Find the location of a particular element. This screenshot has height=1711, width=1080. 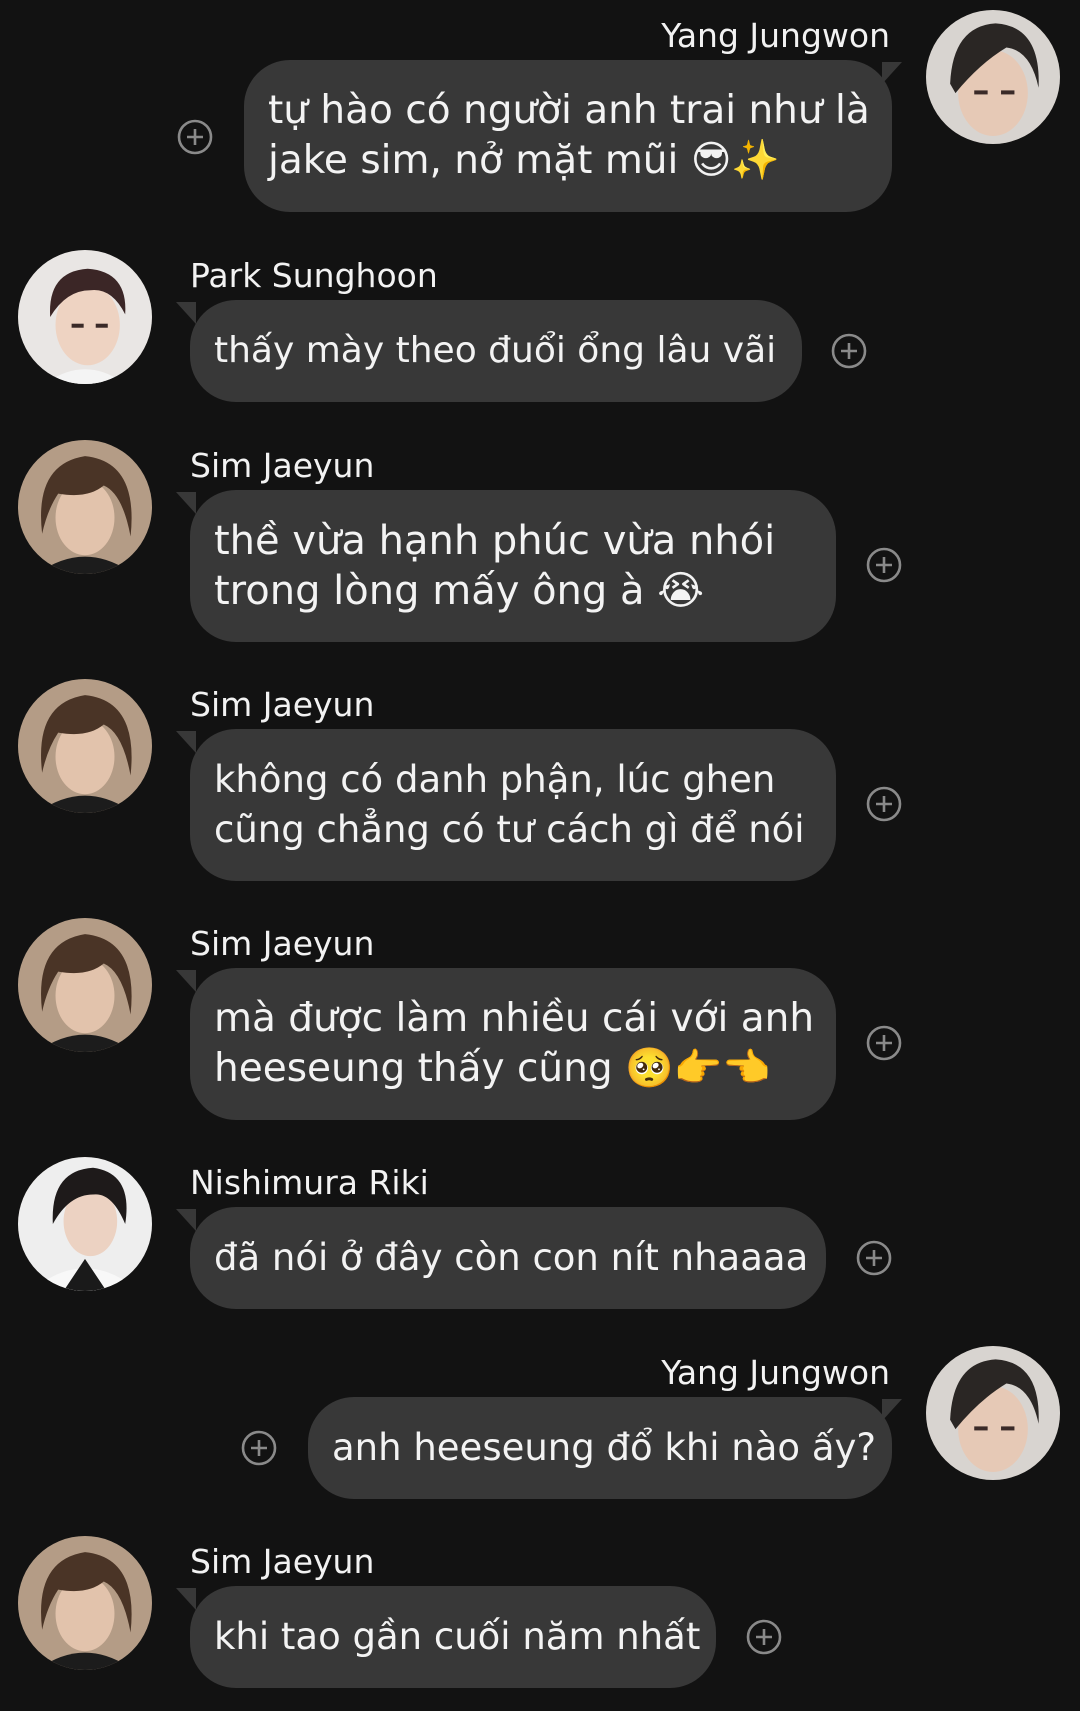

message-bubble: anh heeseung đổ khi nào ấy? is located at coordinates (600, 1448).